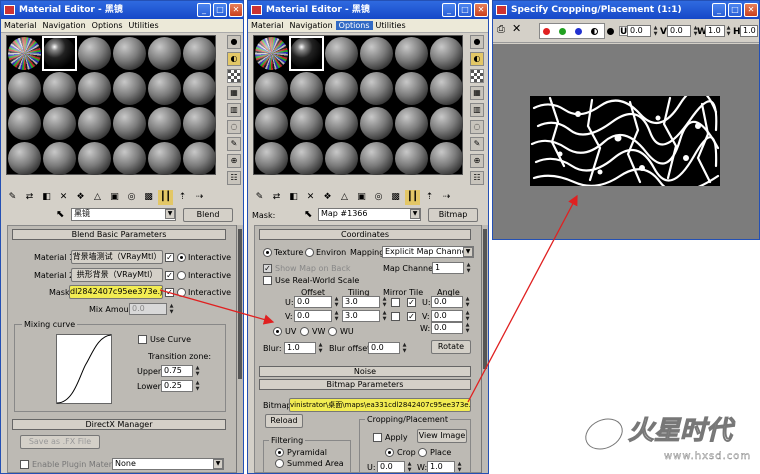 The image size is (760, 474). What do you see at coordinates (169, 275) in the screenshot?
I see `material2-checkbox: ✓` at bounding box center [169, 275].